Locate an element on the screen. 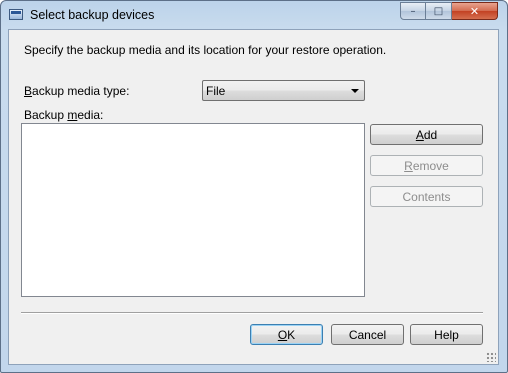  caption-buttons: – □ ✕ is located at coordinates (449, 11).